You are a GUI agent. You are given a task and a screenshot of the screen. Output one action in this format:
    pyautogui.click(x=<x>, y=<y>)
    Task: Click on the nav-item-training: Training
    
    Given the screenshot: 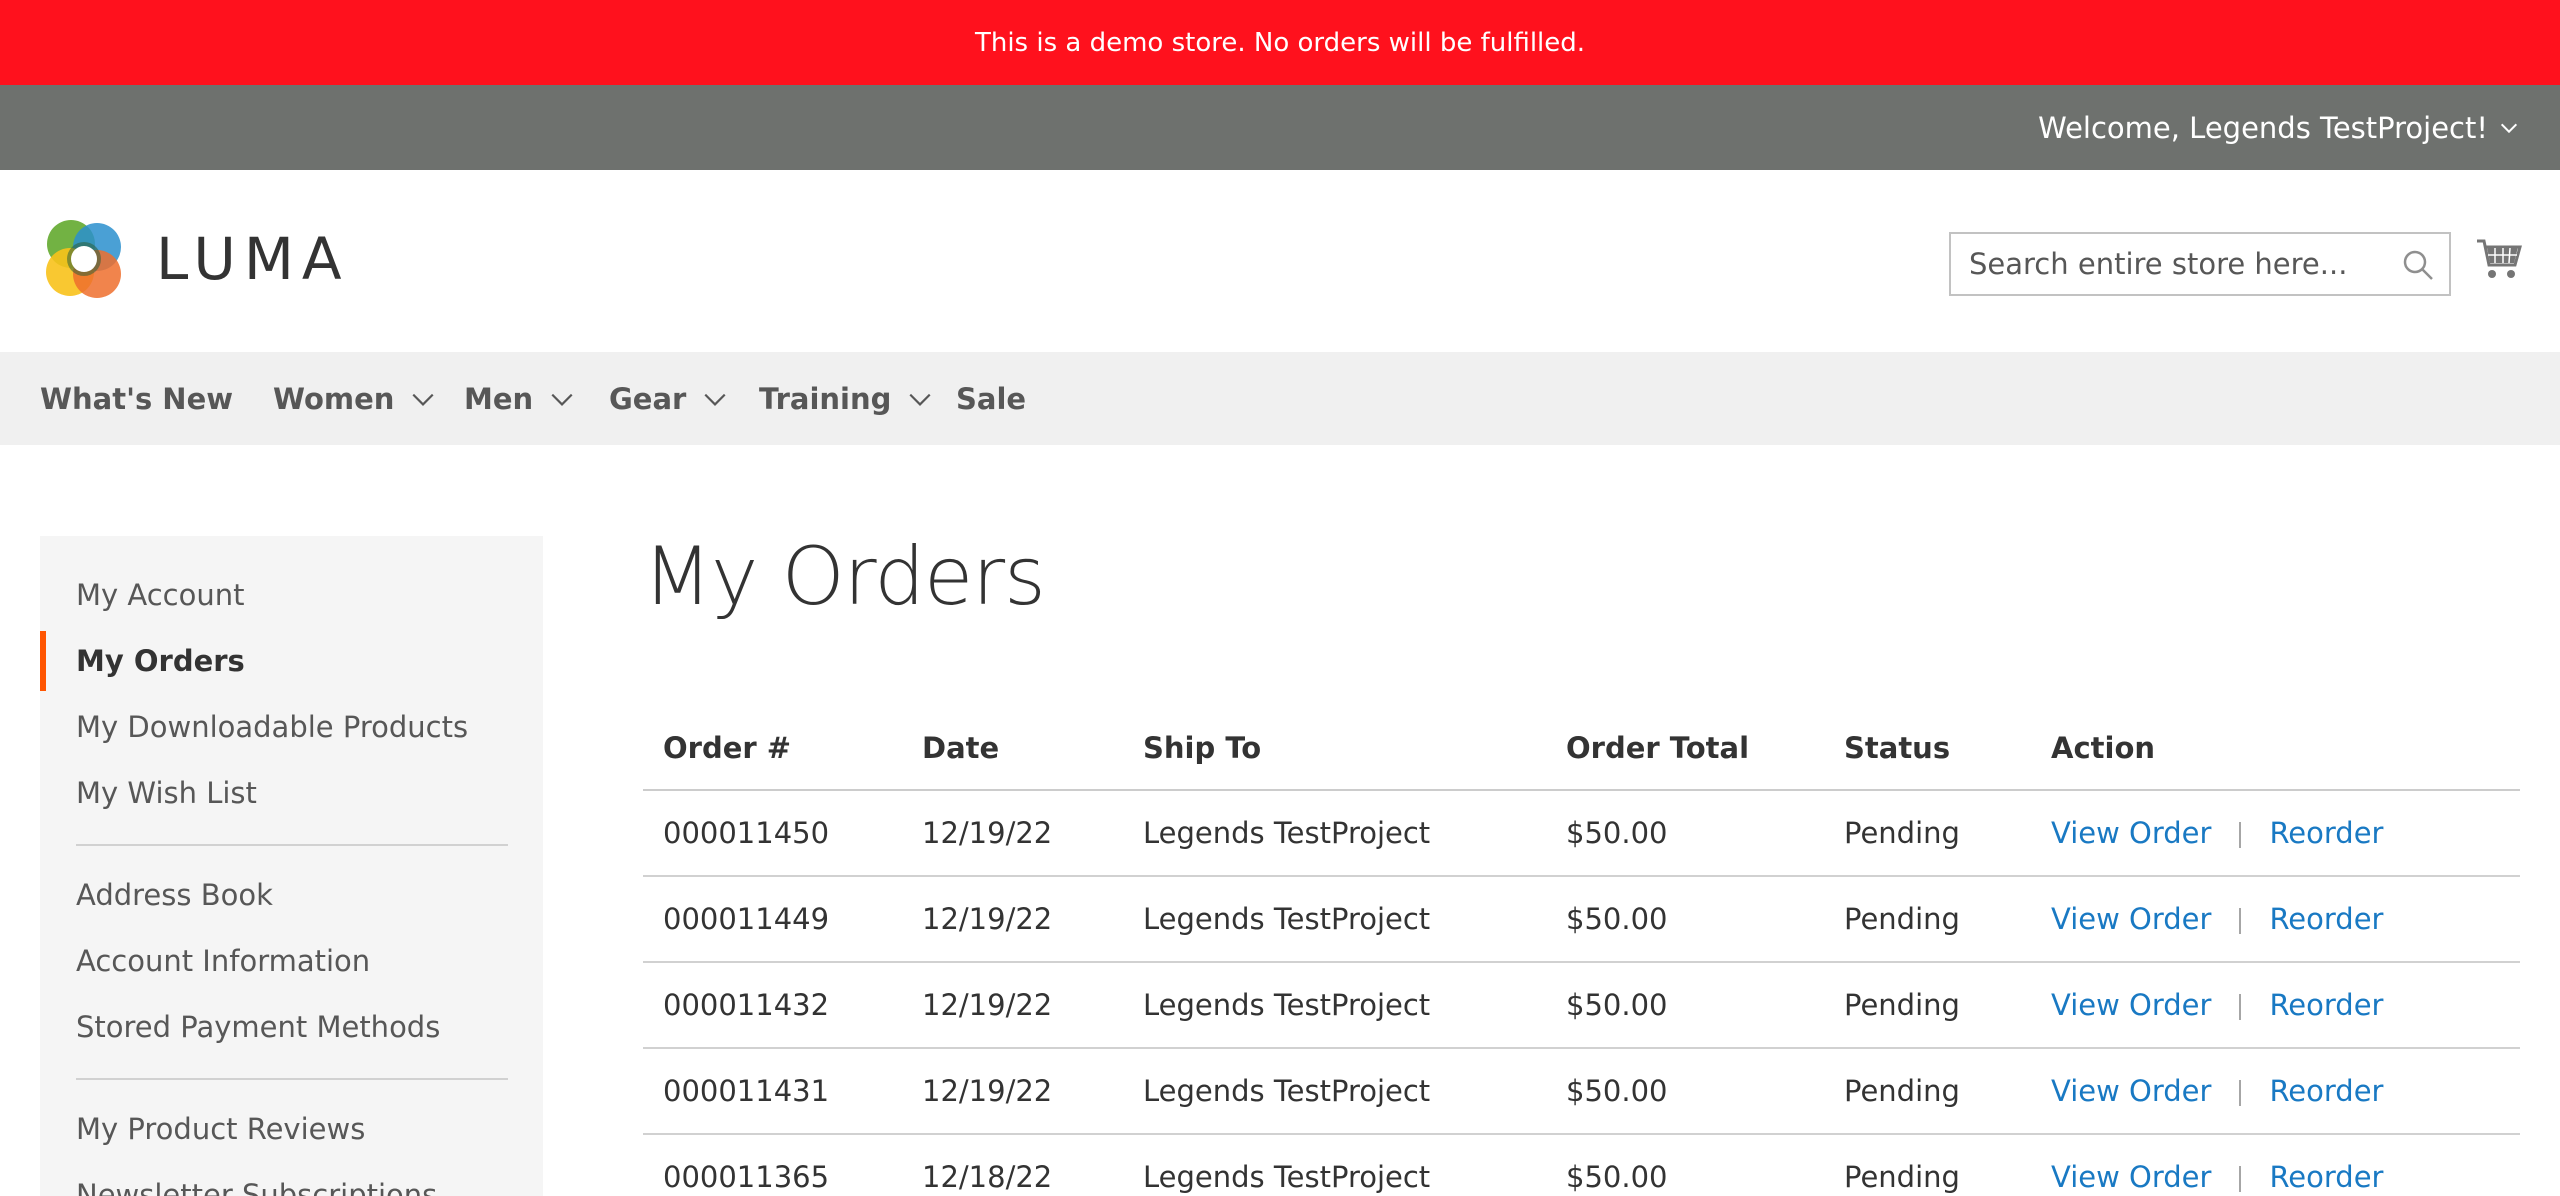 What is the action you would take?
    pyautogui.click(x=846, y=398)
    